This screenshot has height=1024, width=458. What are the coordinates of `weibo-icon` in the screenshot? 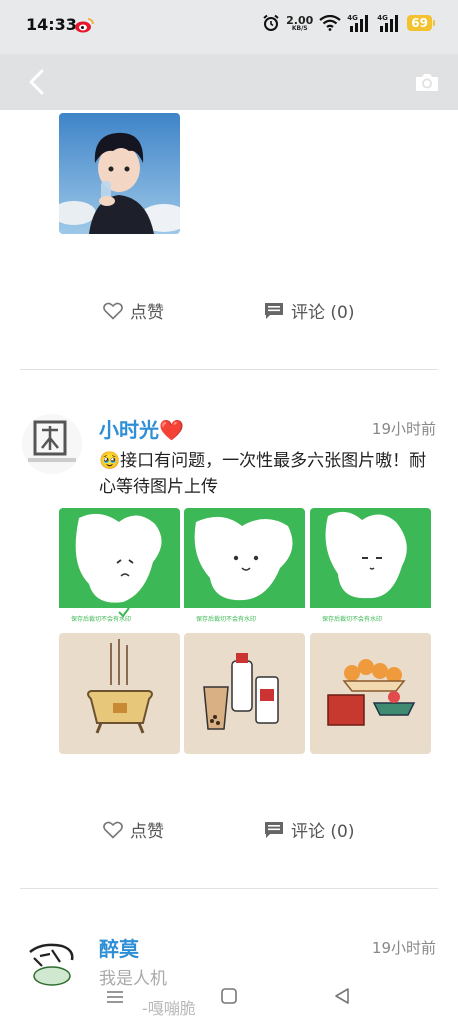 It's located at (84, 25).